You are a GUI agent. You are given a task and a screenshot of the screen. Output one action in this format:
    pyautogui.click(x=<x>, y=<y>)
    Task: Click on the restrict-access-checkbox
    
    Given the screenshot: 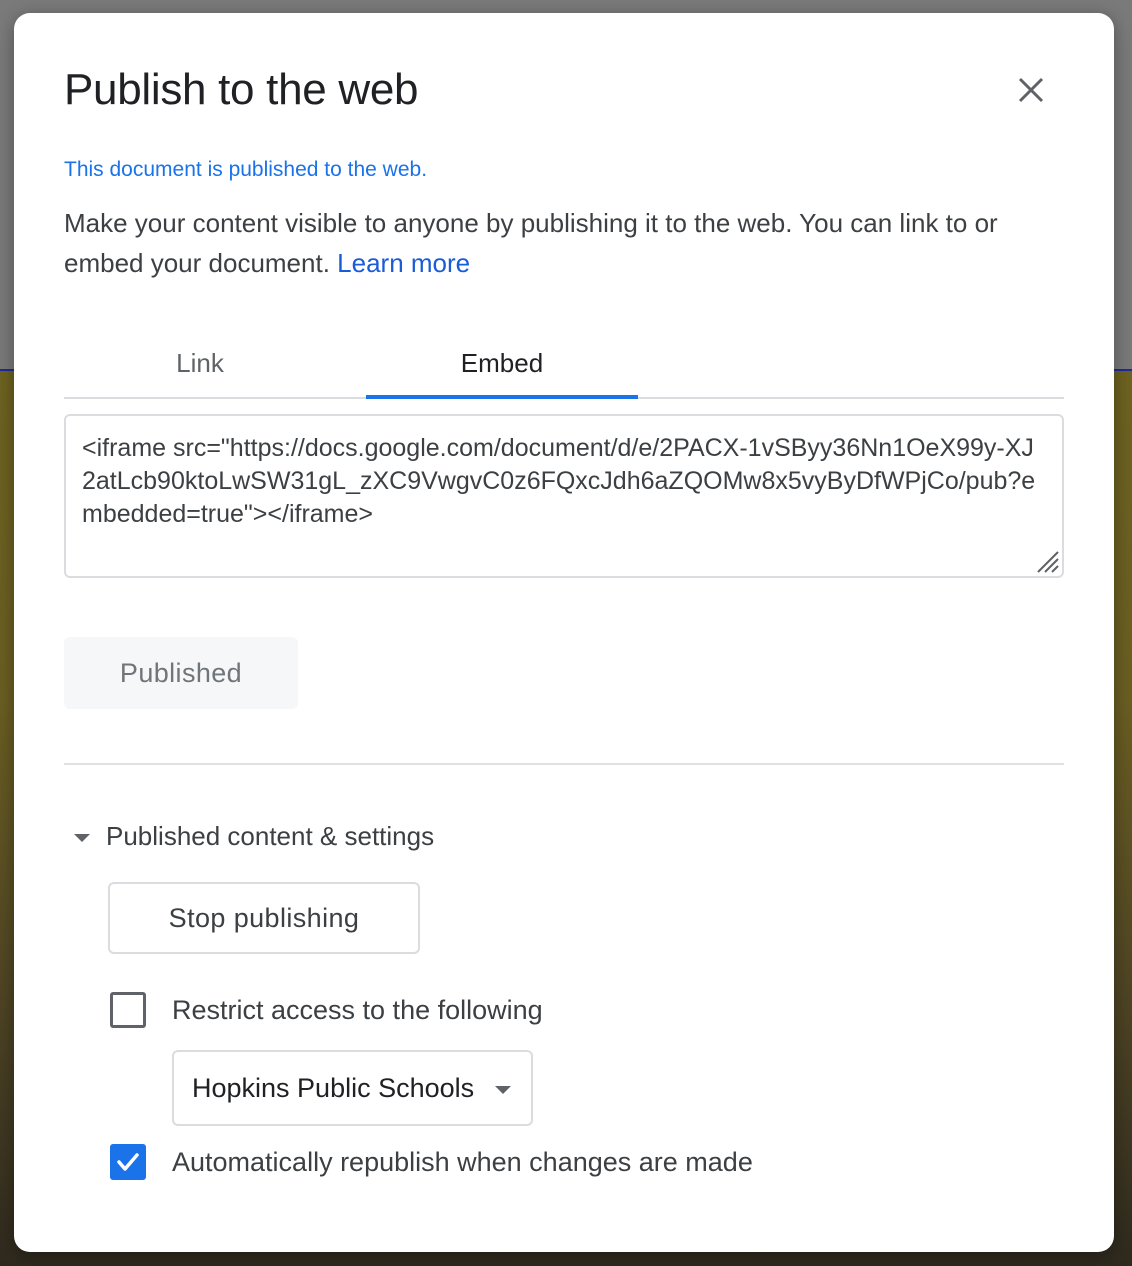 What is the action you would take?
    pyautogui.click(x=128, y=1010)
    